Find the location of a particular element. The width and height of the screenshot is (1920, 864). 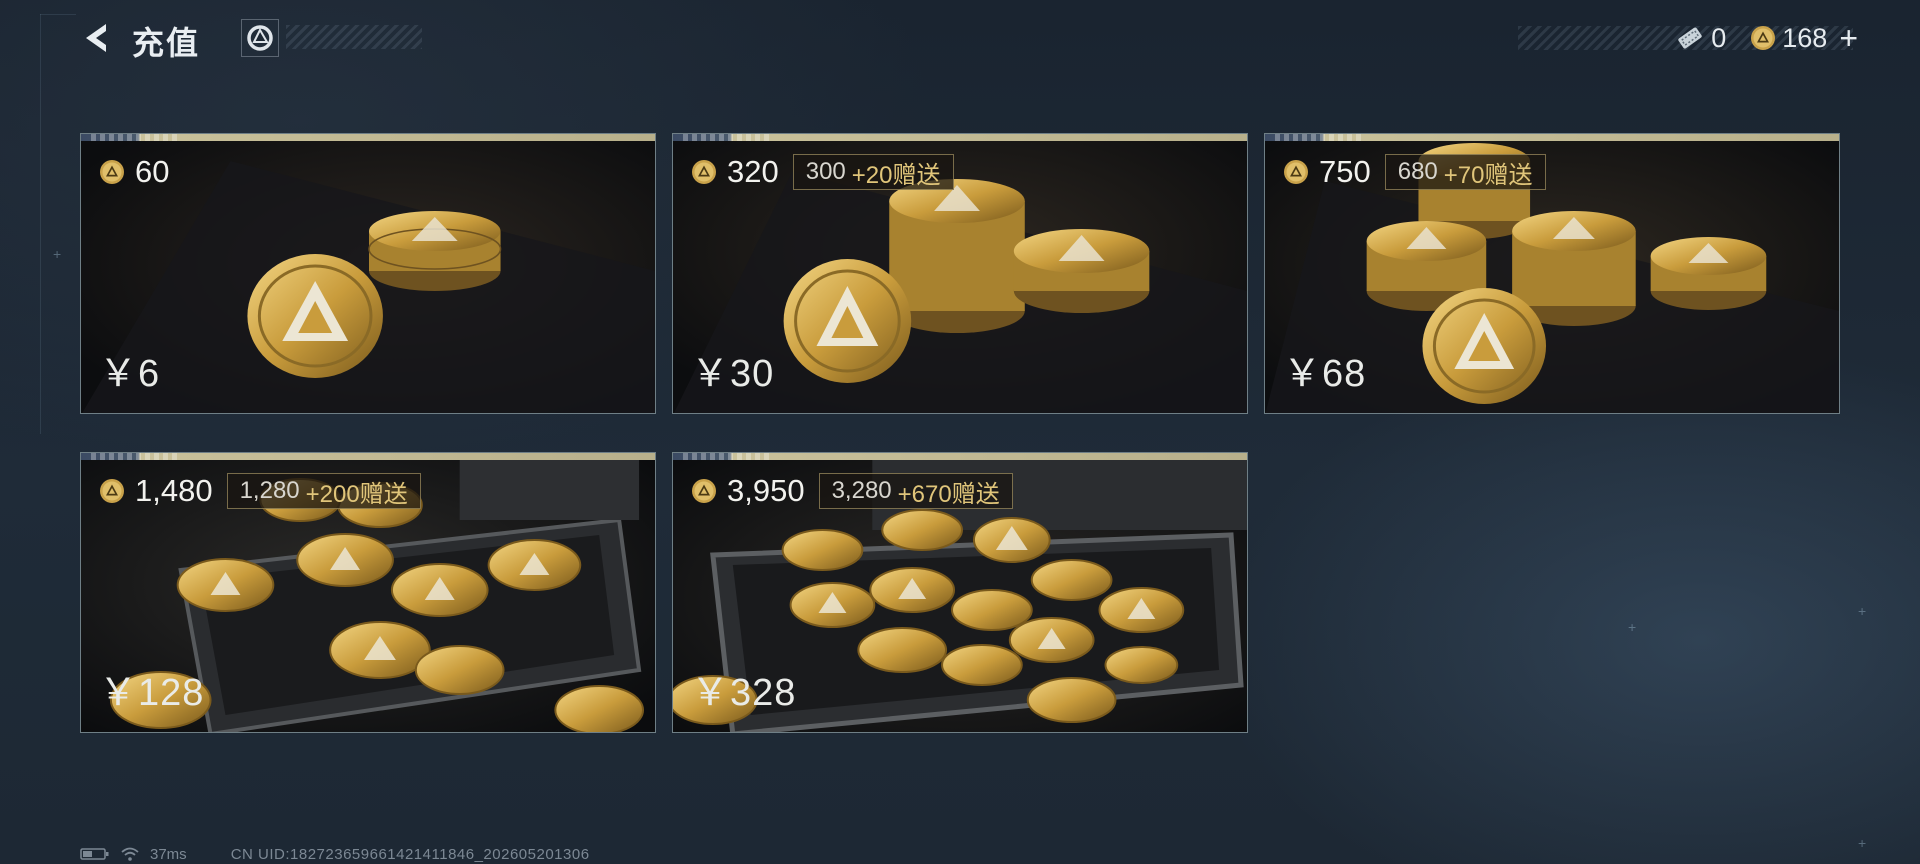

bonus-tag: 300 +20赠送 is located at coordinates (873, 172).